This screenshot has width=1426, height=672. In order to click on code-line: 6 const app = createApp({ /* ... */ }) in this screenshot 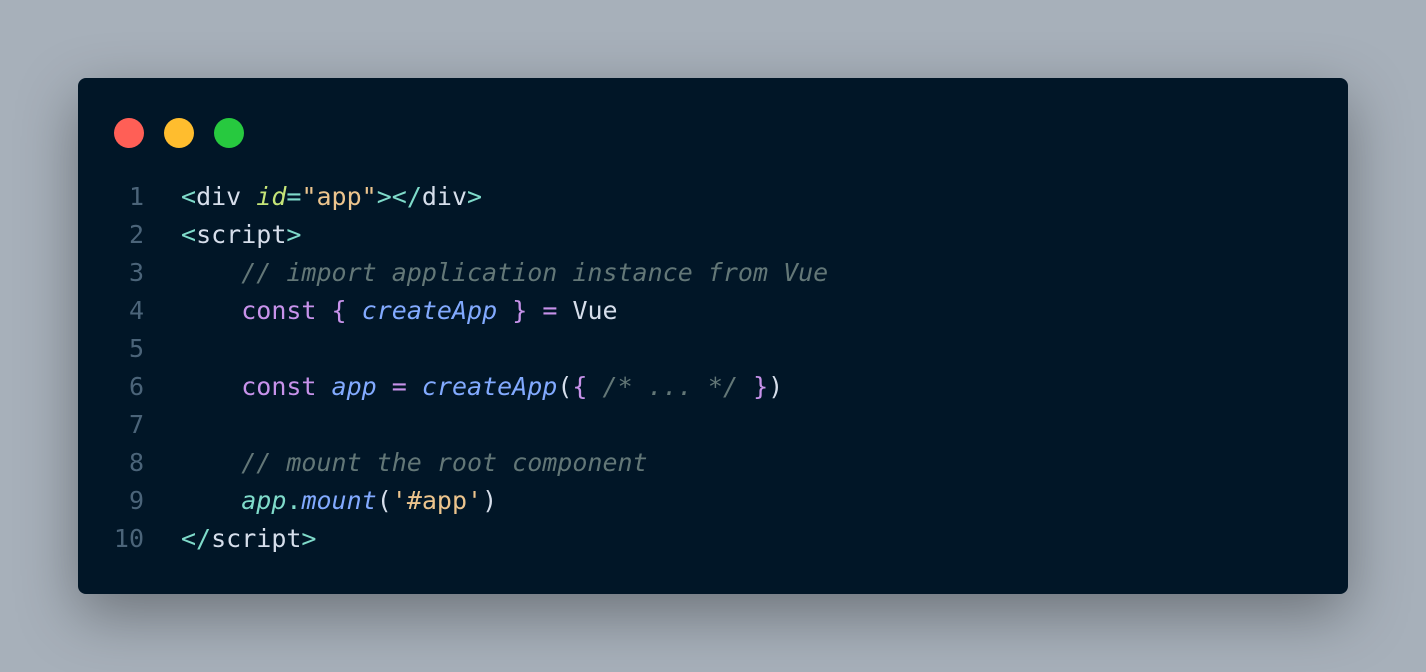, I will do `click(713, 387)`.